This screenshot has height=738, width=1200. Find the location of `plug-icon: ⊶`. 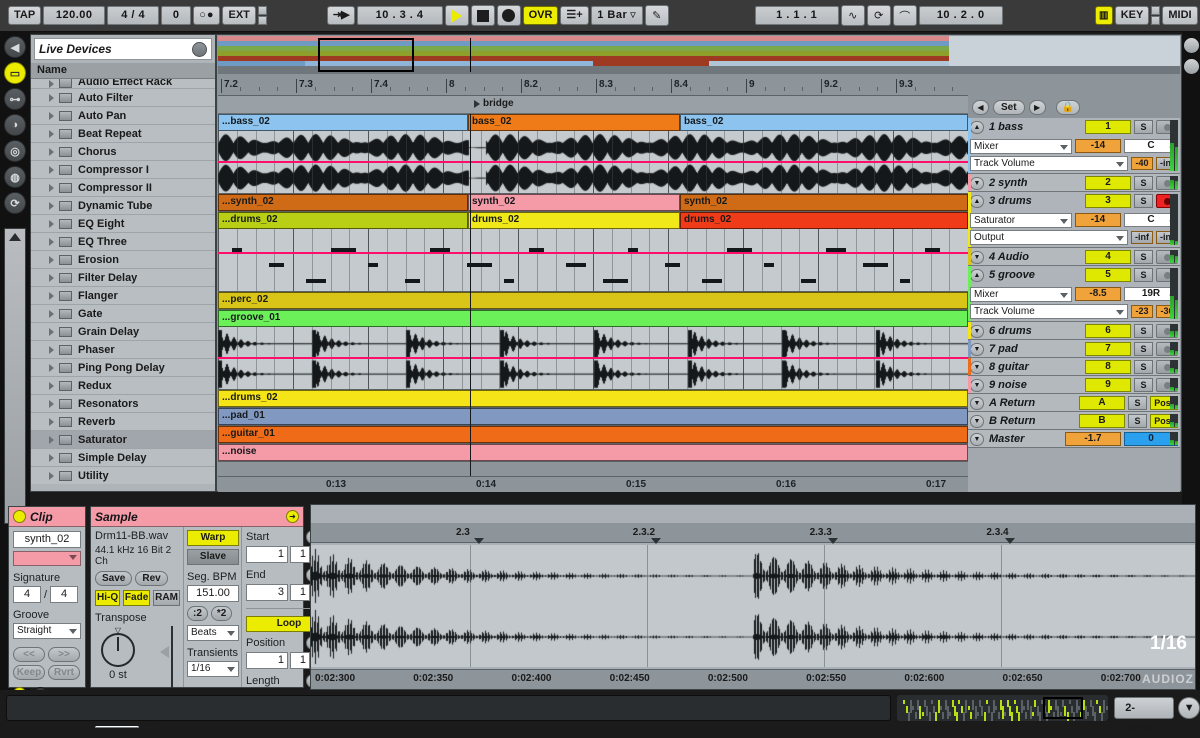

plug-icon: ⊶ is located at coordinates (15, 99).